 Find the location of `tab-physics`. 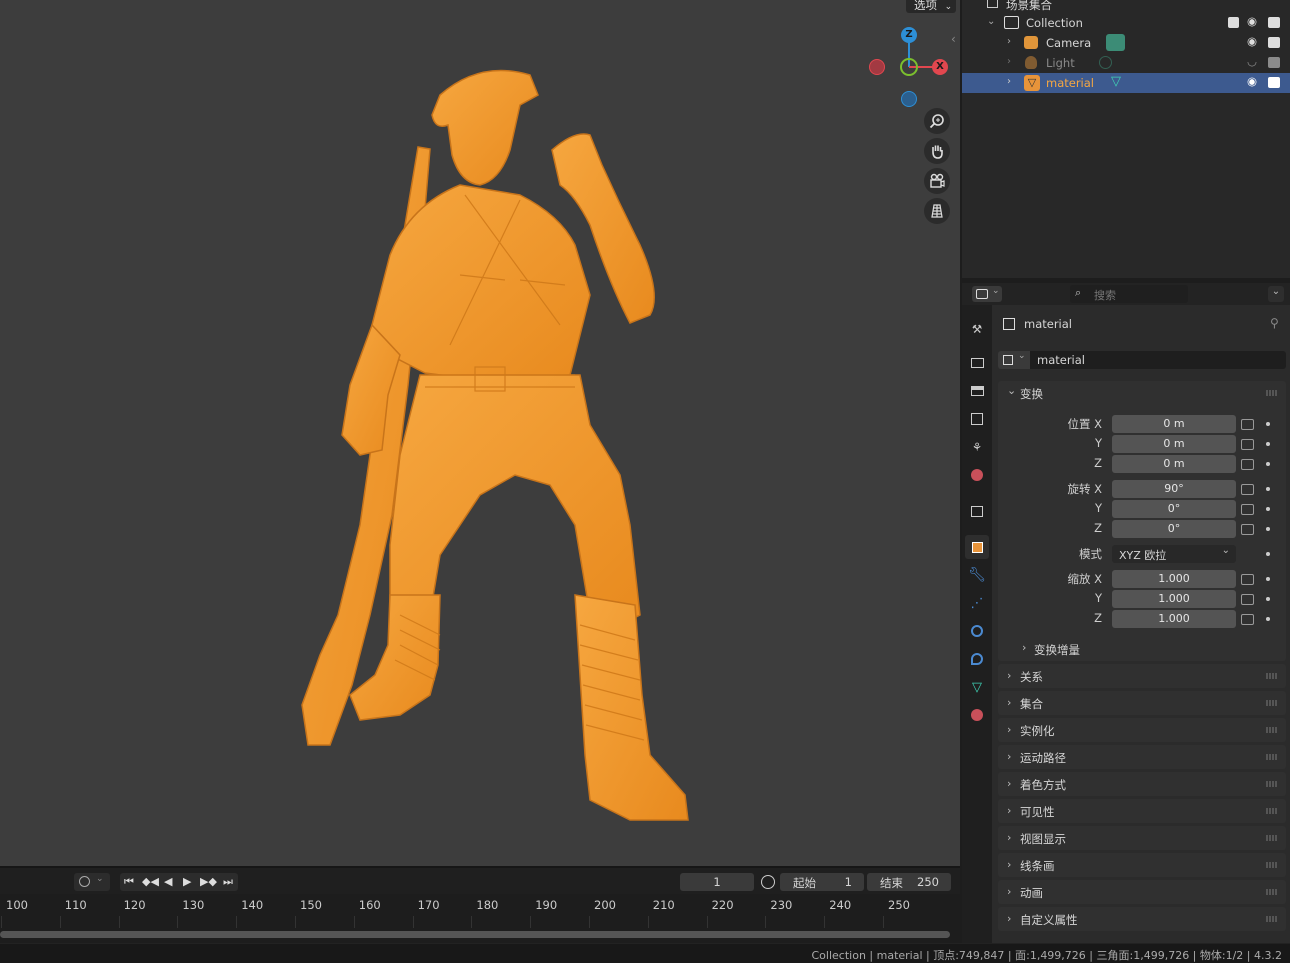

tab-physics is located at coordinates (977, 631).